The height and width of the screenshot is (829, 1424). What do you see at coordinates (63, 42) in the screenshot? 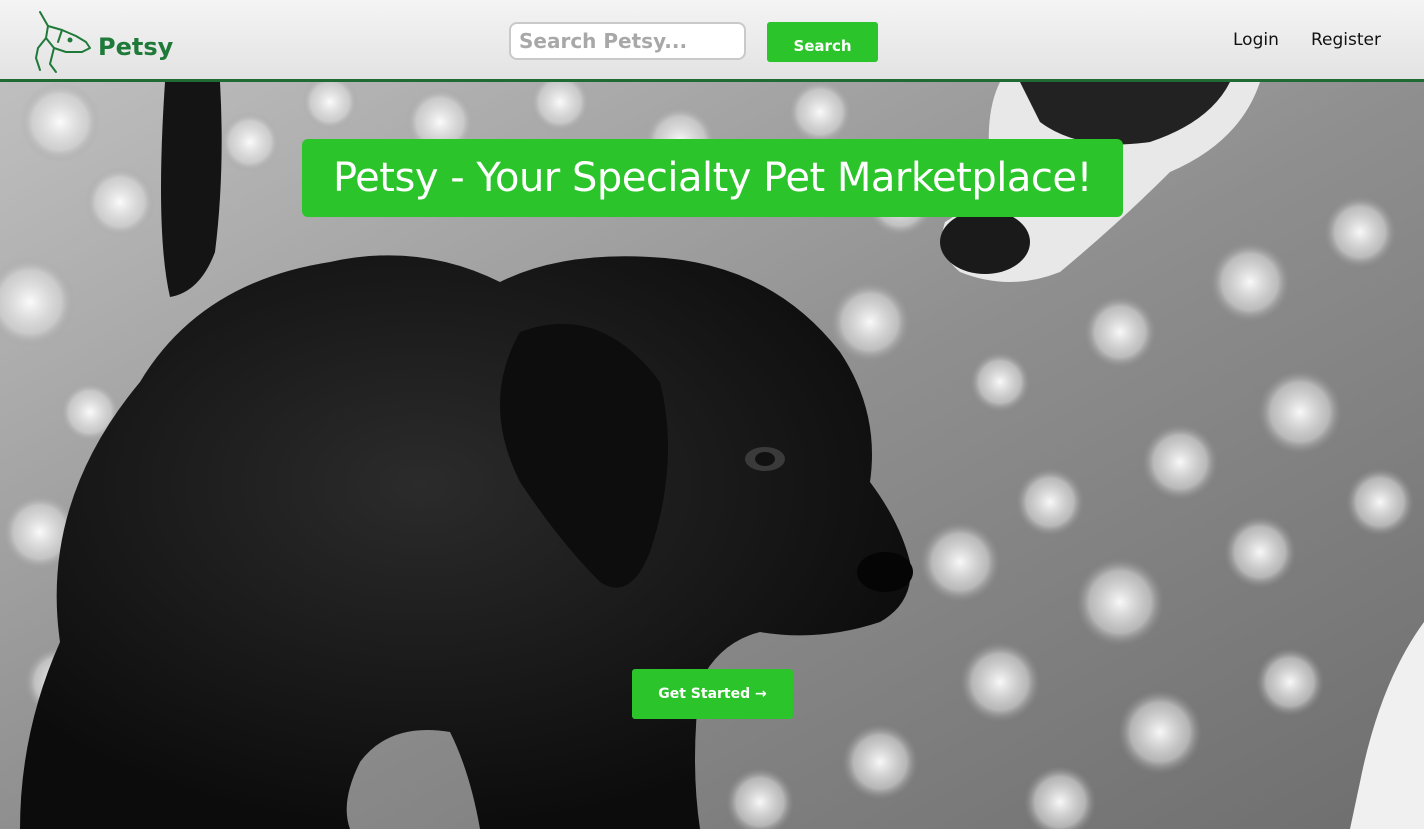
I see `dog-head-icon` at bounding box center [63, 42].